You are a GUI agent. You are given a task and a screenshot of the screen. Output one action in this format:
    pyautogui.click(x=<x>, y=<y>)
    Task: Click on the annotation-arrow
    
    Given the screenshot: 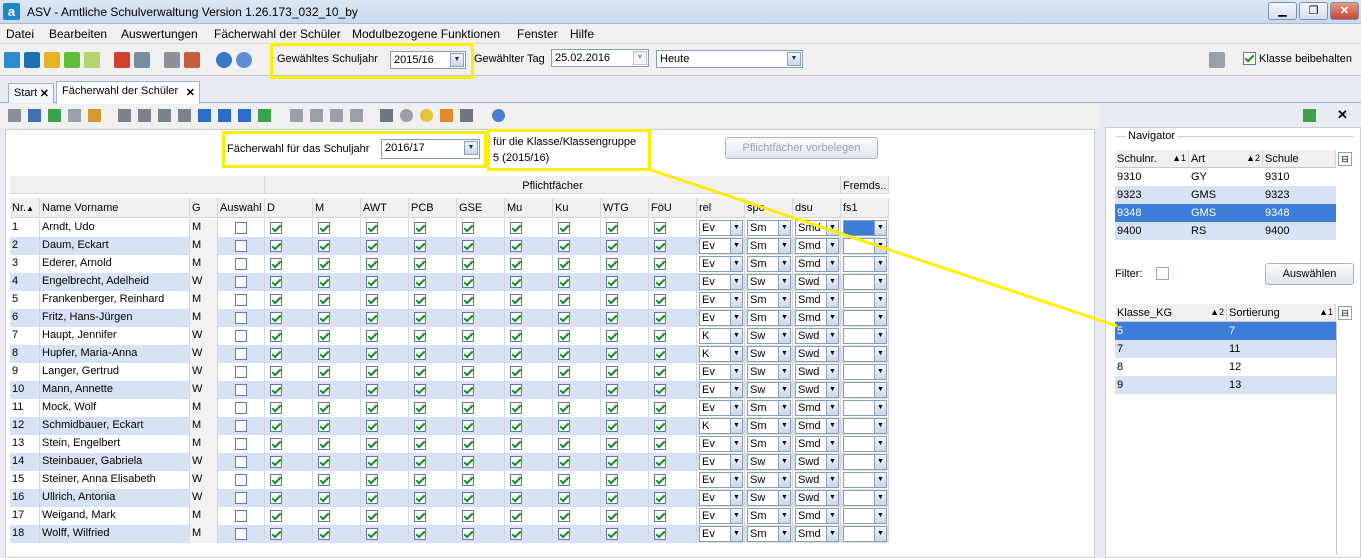 What is the action you would take?
    pyautogui.click(x=884, y=248)
    